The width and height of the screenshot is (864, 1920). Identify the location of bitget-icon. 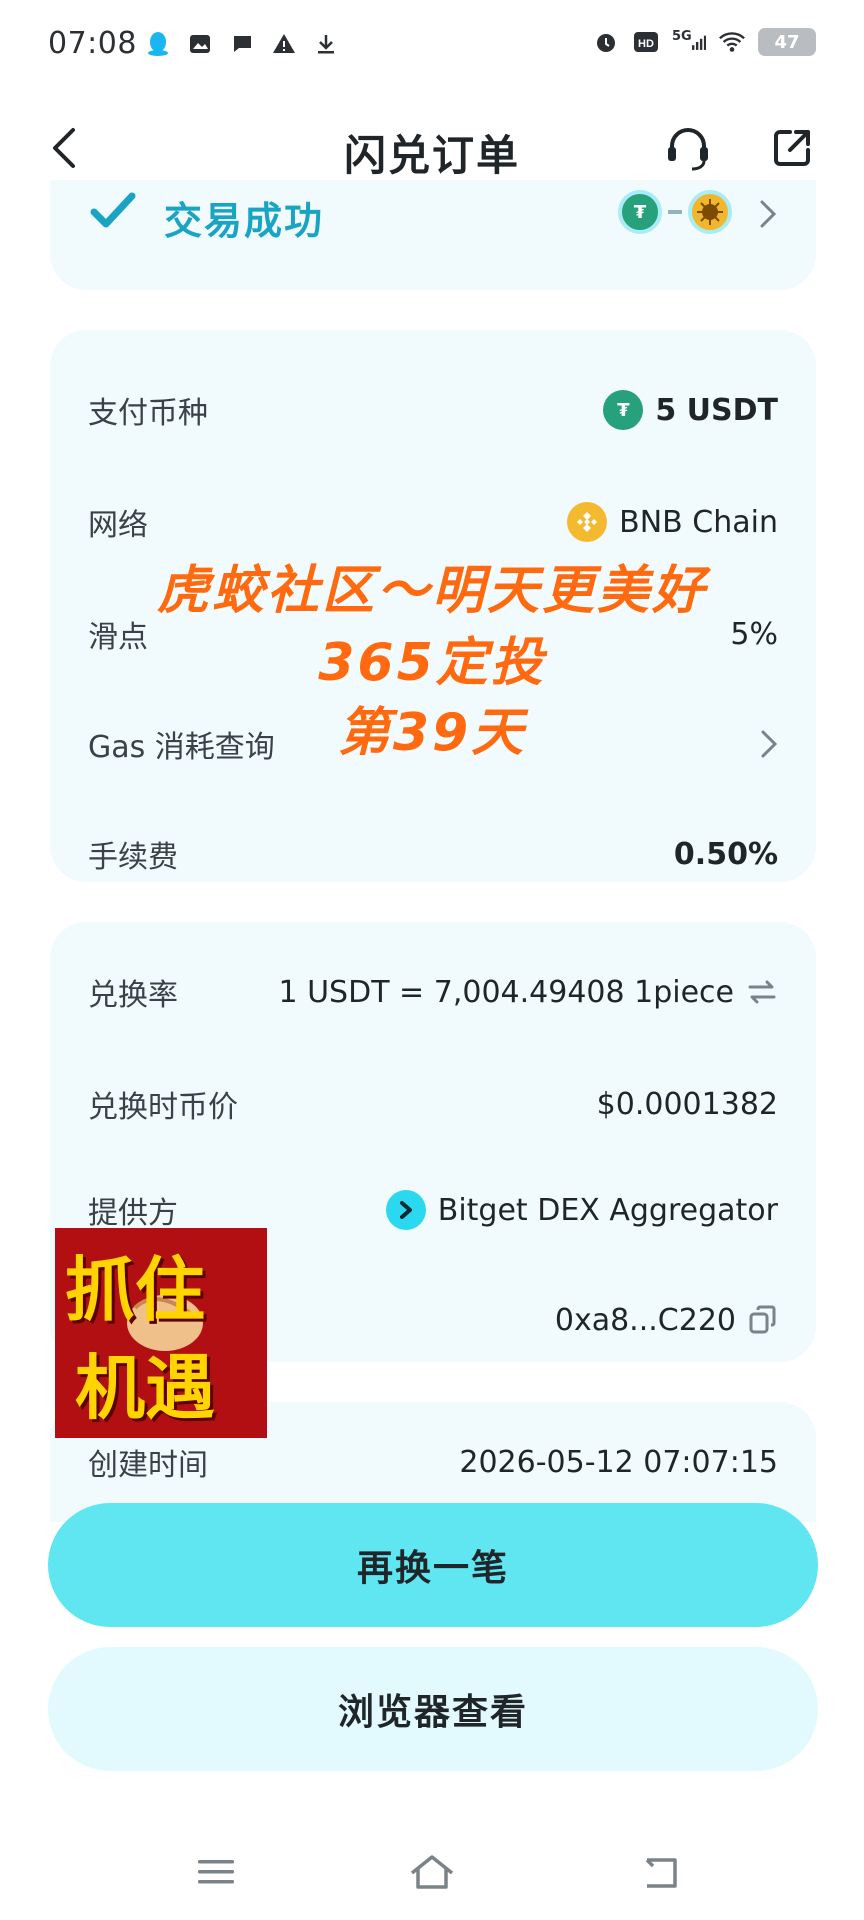
(405, 1210).